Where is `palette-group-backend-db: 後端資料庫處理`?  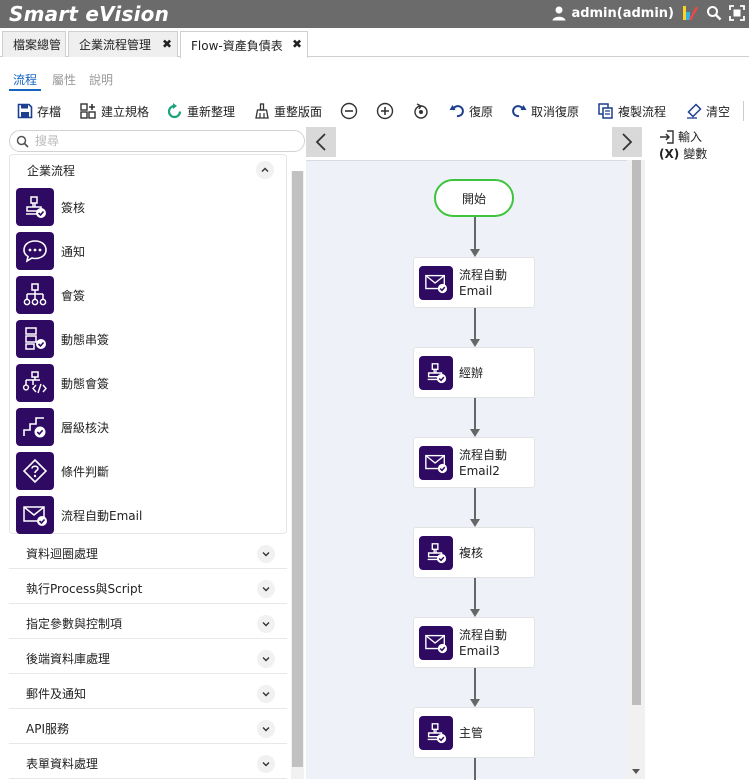
palette-group-backend-db: 後端資料庫處理 is located at coordinates (148, 658).